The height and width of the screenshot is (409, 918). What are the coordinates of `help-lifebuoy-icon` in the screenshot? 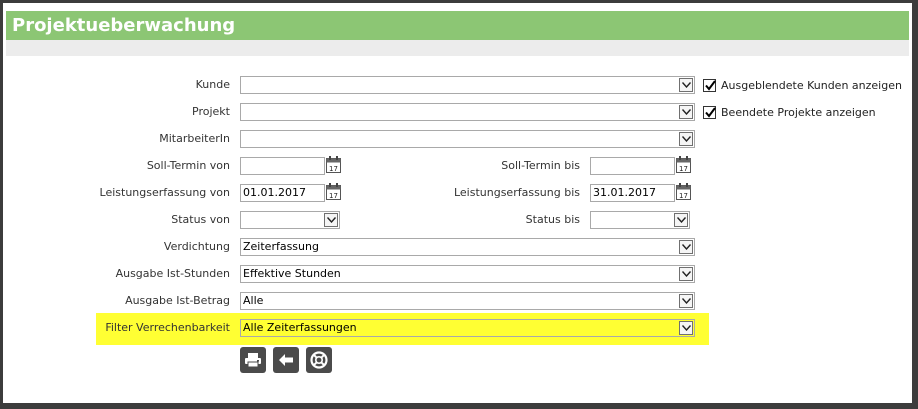 It's located at (319, 360).